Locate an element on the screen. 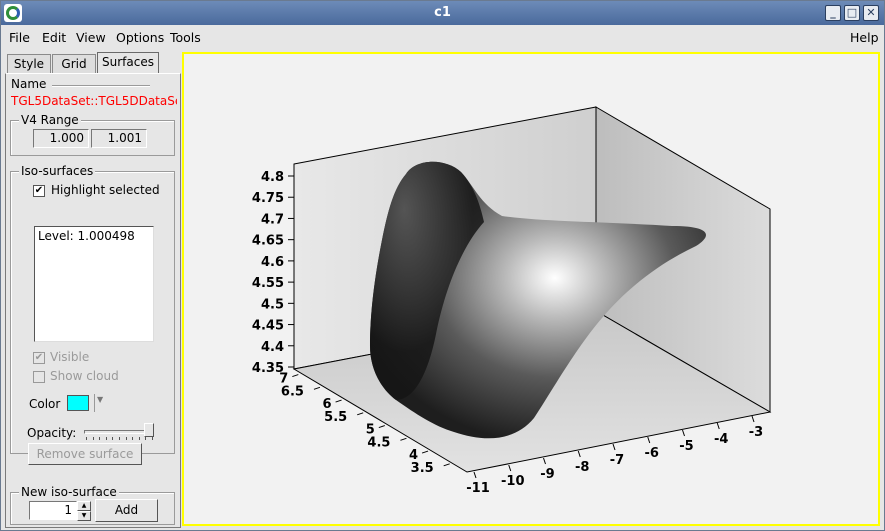  highlight-checkbox: ✔ is located at coordinates (39, 191).